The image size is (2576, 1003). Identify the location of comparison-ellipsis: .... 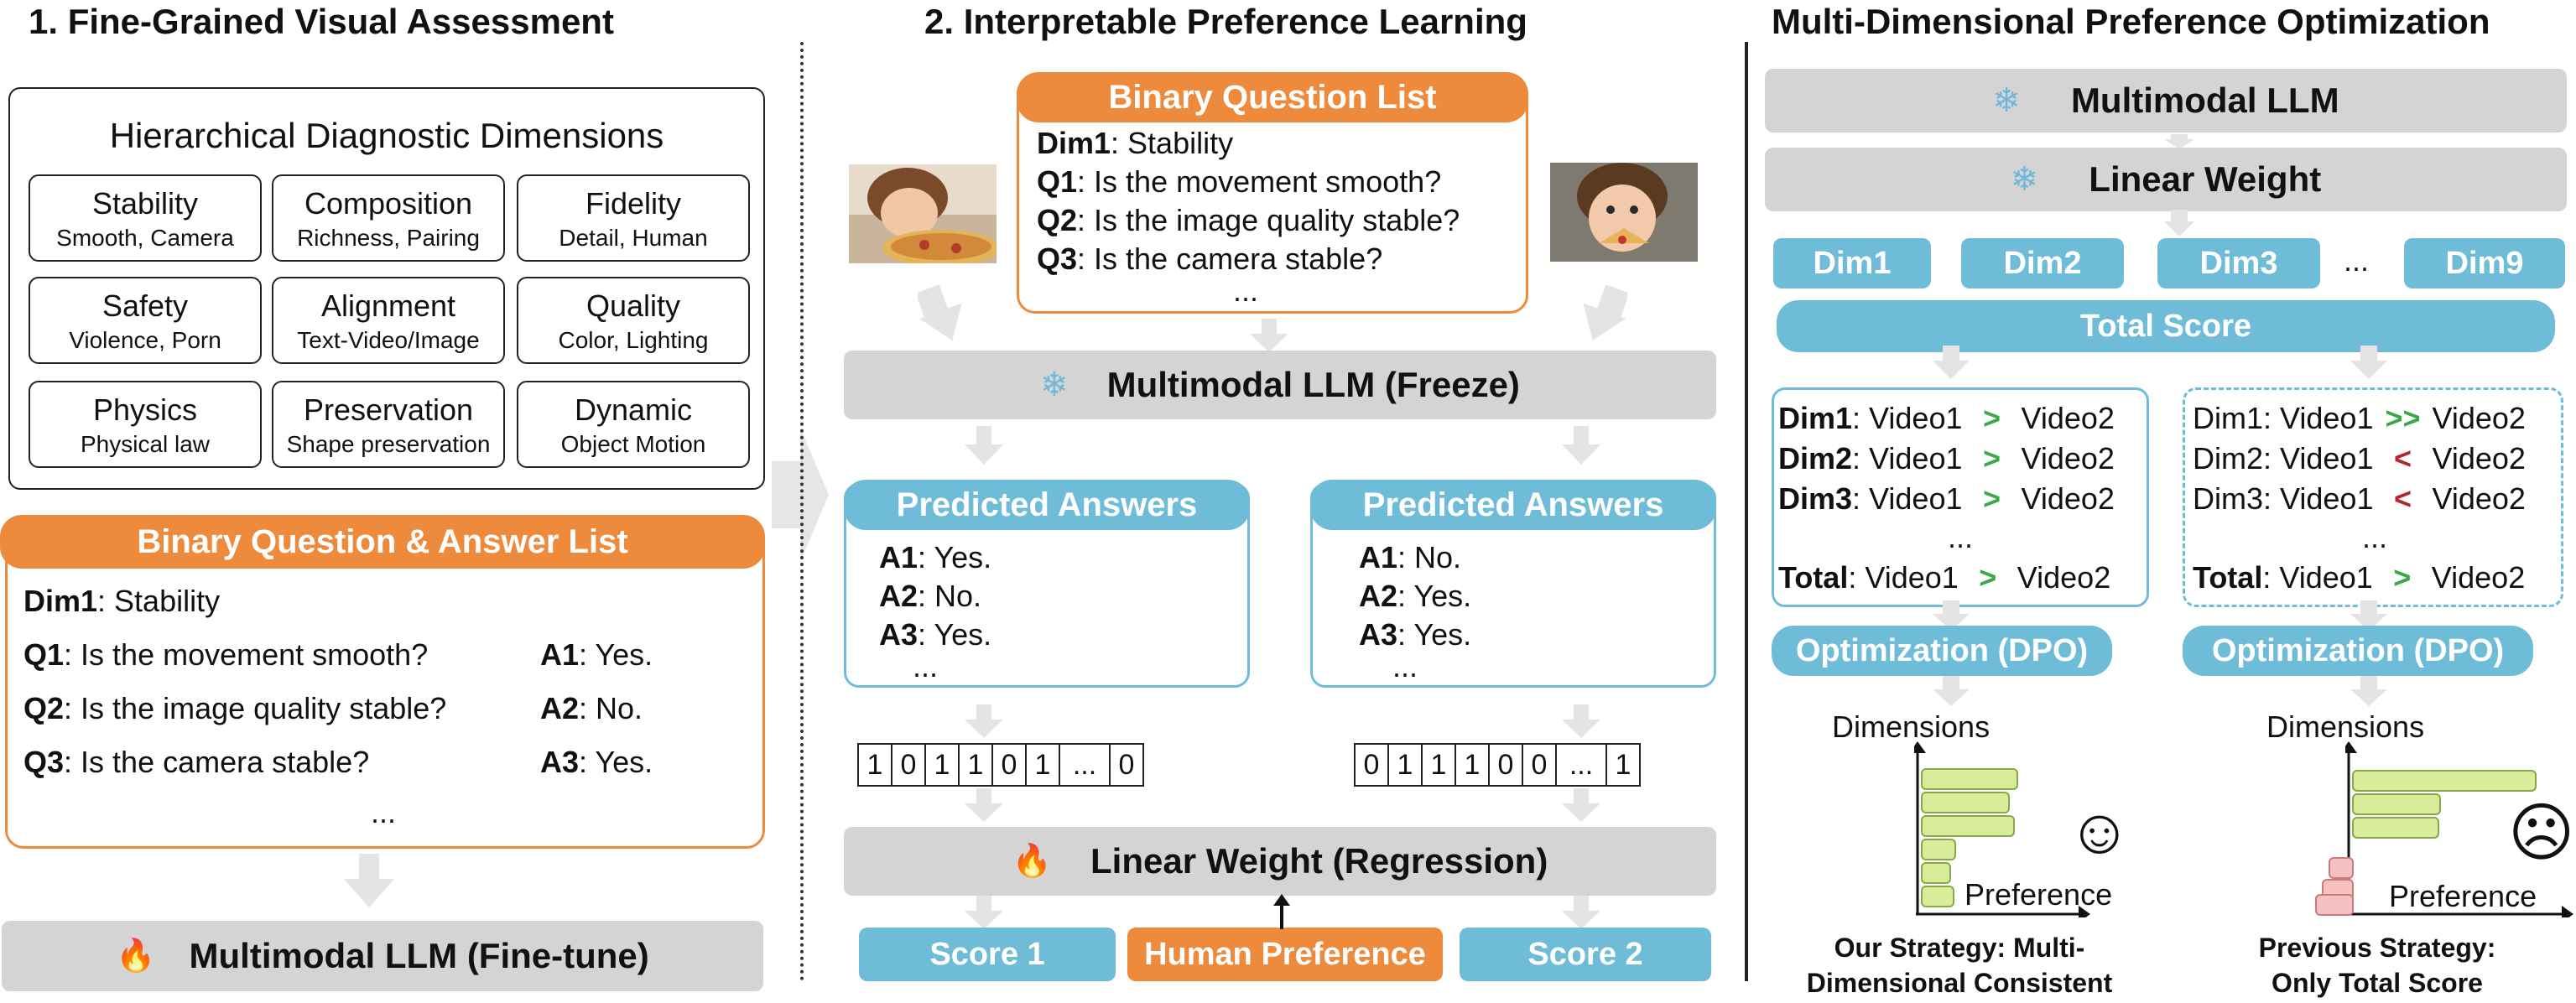
(2375, 537).